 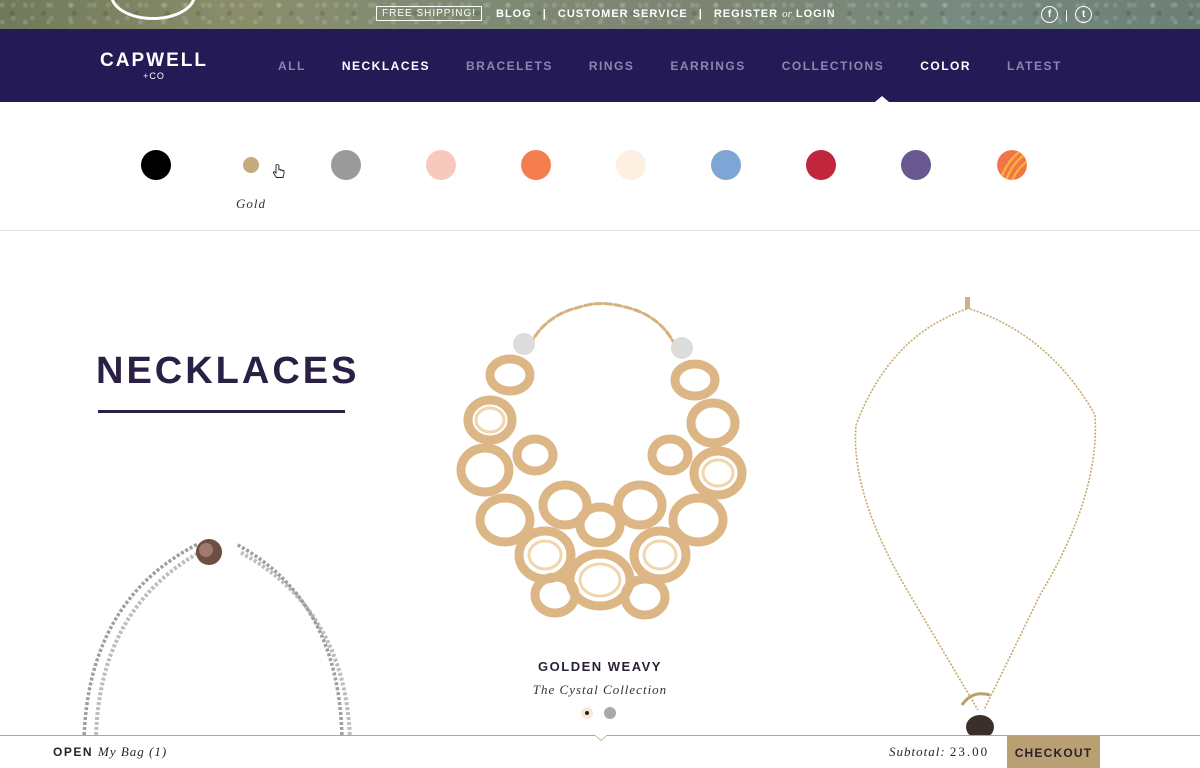 I want to click on bag-notch-inner, so click(x=601, y=737).